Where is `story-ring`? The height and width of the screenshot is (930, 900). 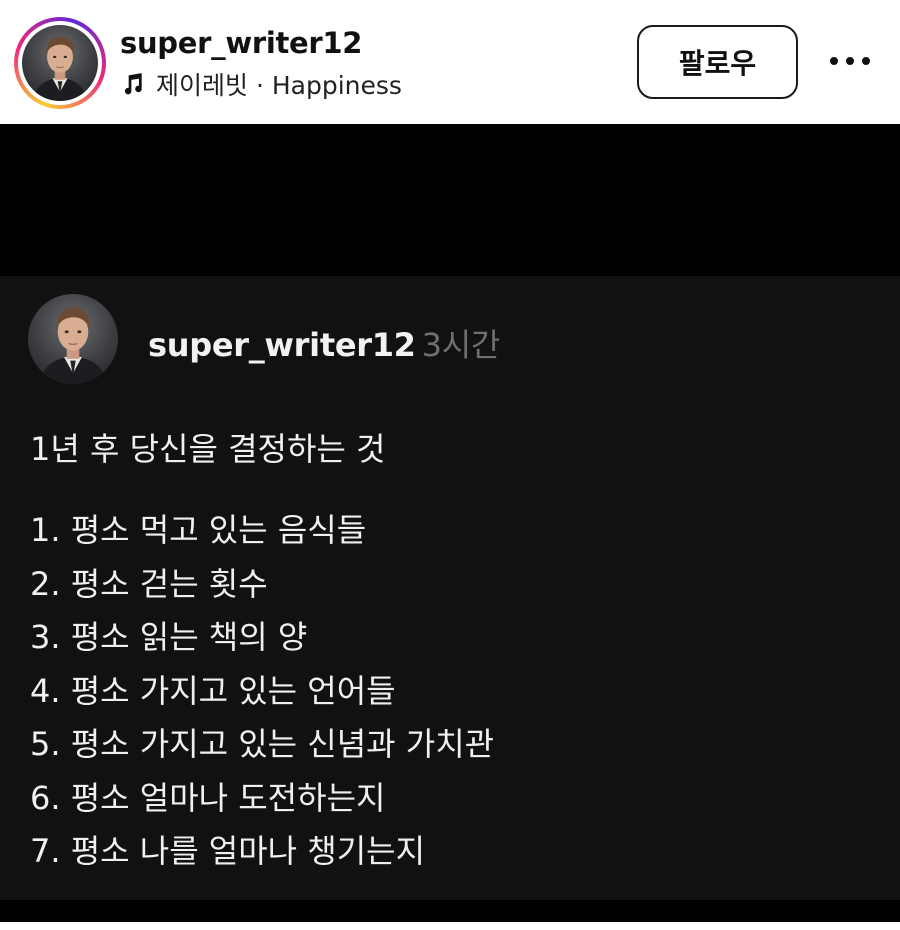 story-ring is located at coordinates (60, 63).